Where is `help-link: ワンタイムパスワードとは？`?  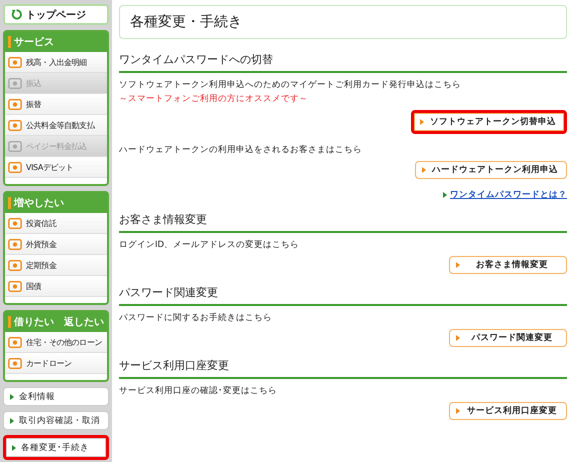
help-link: ワンタイムパスワードとは？ is located at coordinates (508, 195).